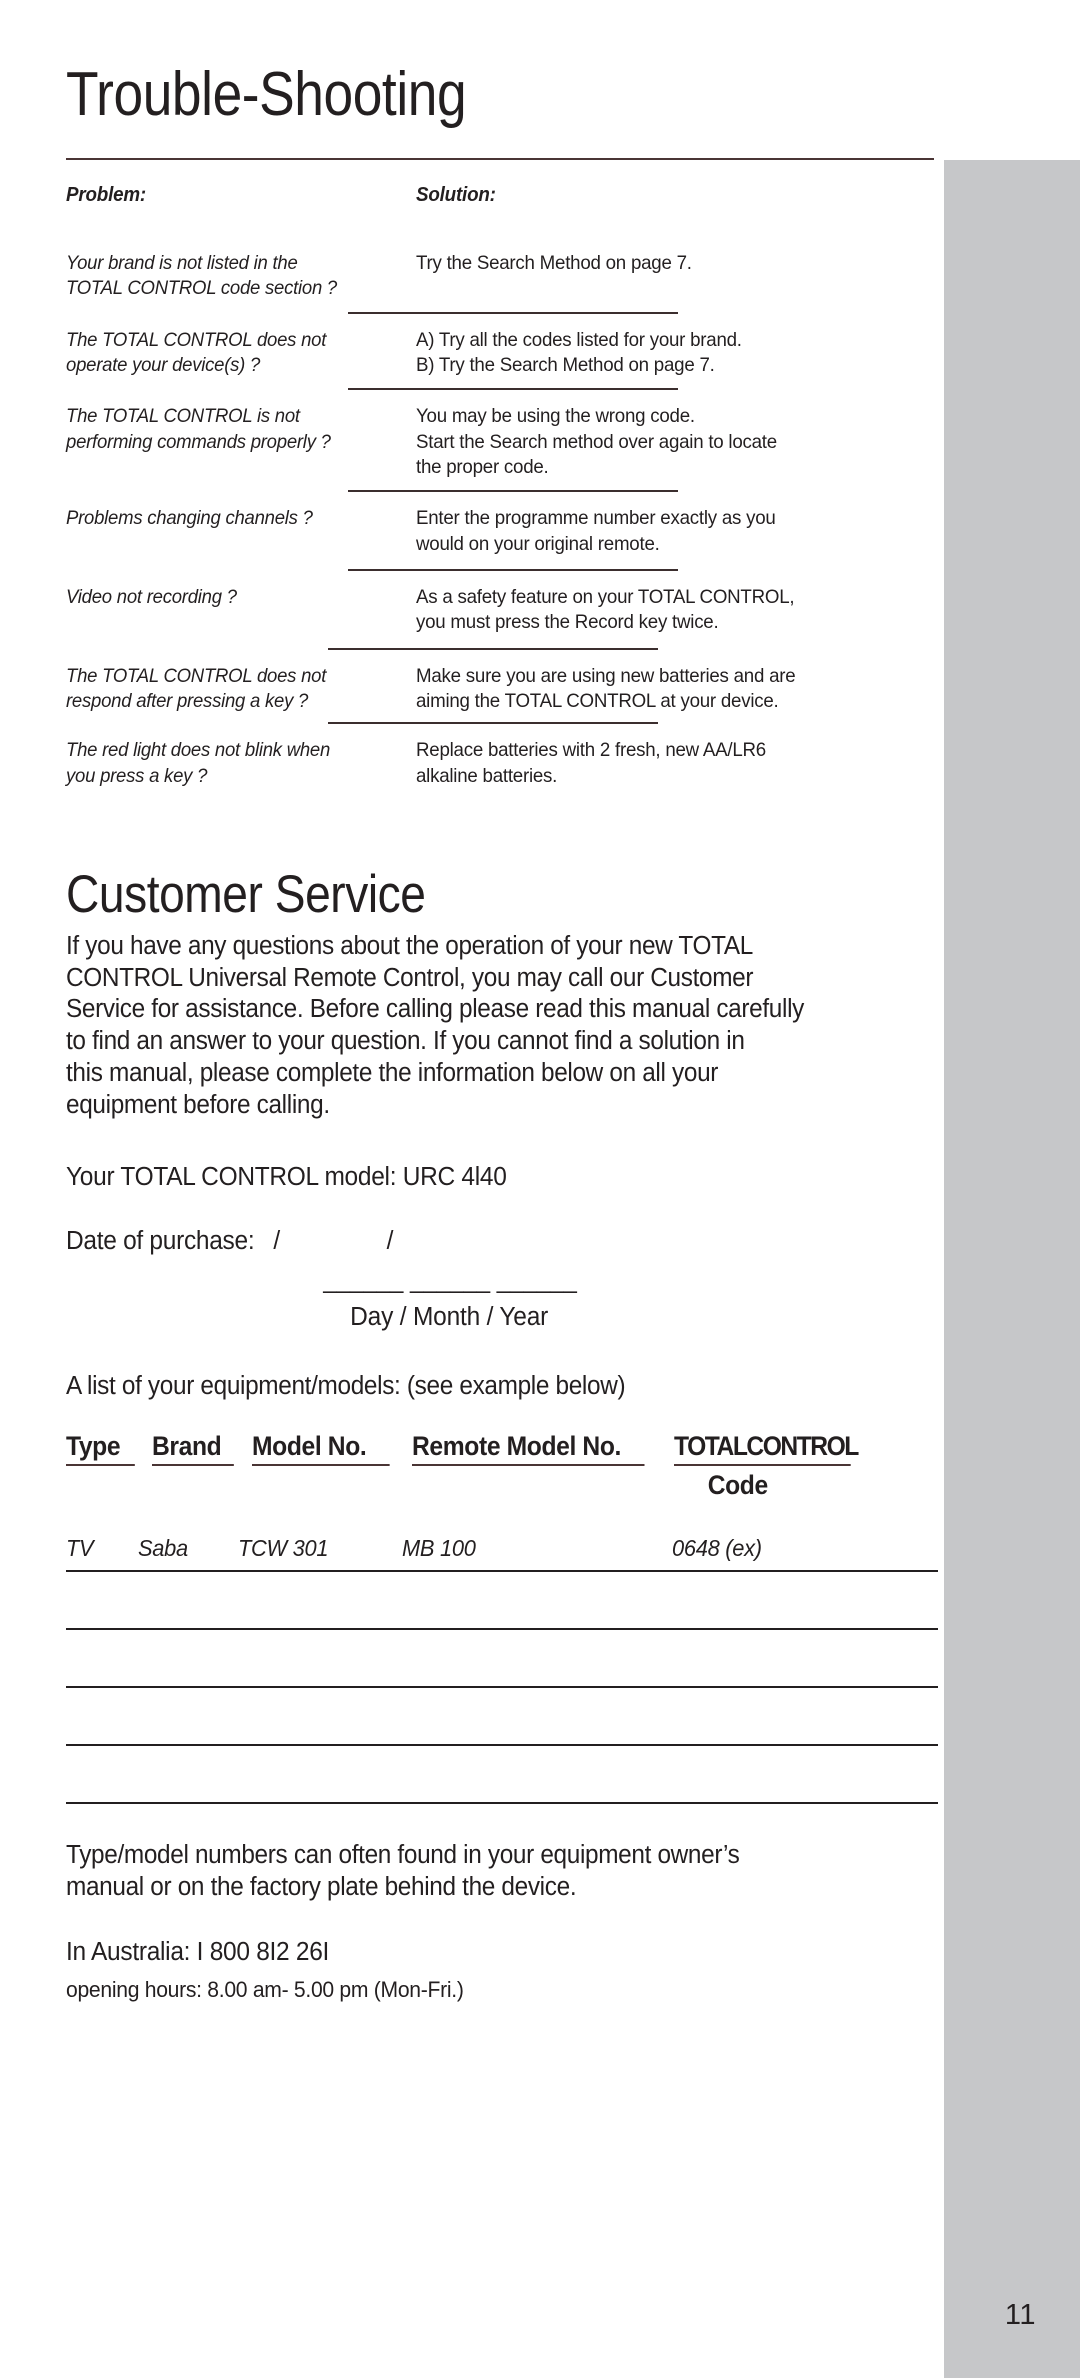 The image size is (1080, 2378). Describe the element at coordinates (484, 1241) in the screenshot. I see `date-of-purchase-row: Date of purchase: / /` at that location.